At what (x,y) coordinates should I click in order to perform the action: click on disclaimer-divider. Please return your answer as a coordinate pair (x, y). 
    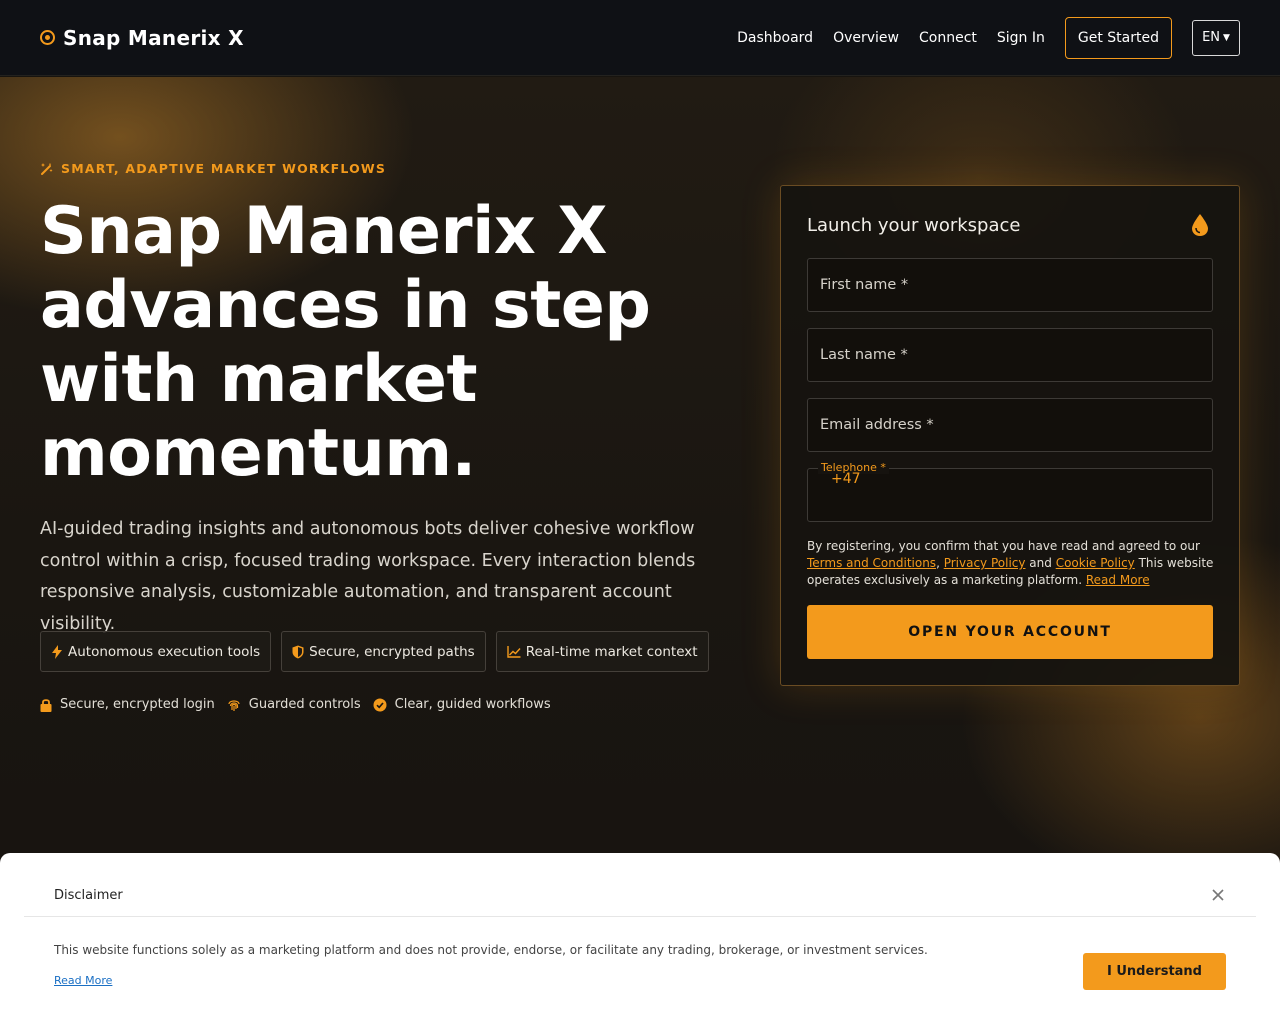
    Looking at the image, I should click on (640, 916).